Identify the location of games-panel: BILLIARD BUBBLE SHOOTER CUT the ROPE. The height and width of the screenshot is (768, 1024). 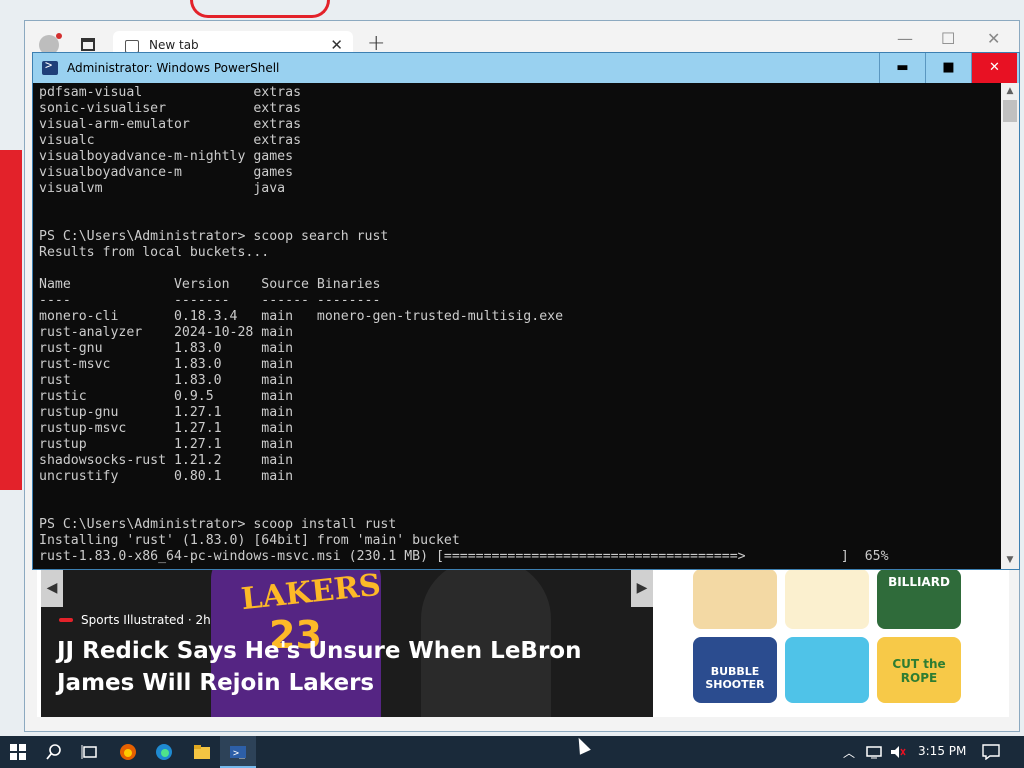
(835, 643).